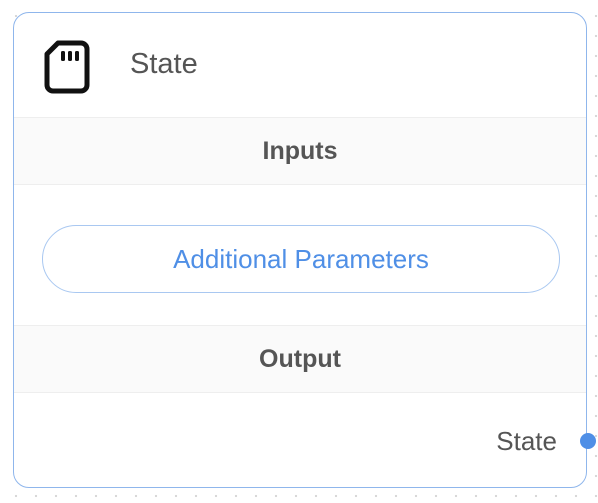  What do you see at coordinates (300, 359) in the screenshot?
I see `output-section-header: Output` at bounding box center [300, 359].